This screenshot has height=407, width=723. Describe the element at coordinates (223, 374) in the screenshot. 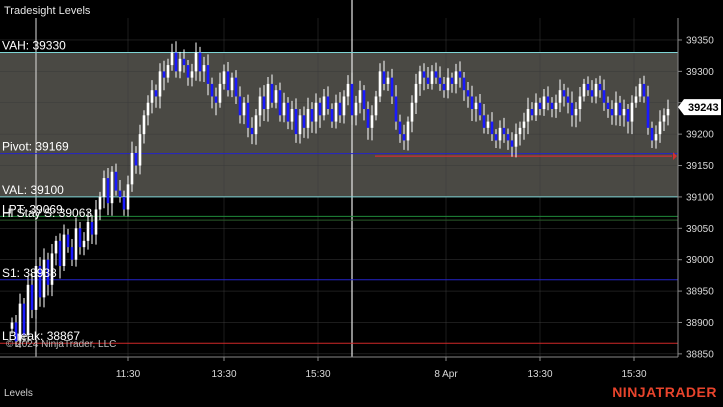

I see `x-tick-label: 13:30` at that location.